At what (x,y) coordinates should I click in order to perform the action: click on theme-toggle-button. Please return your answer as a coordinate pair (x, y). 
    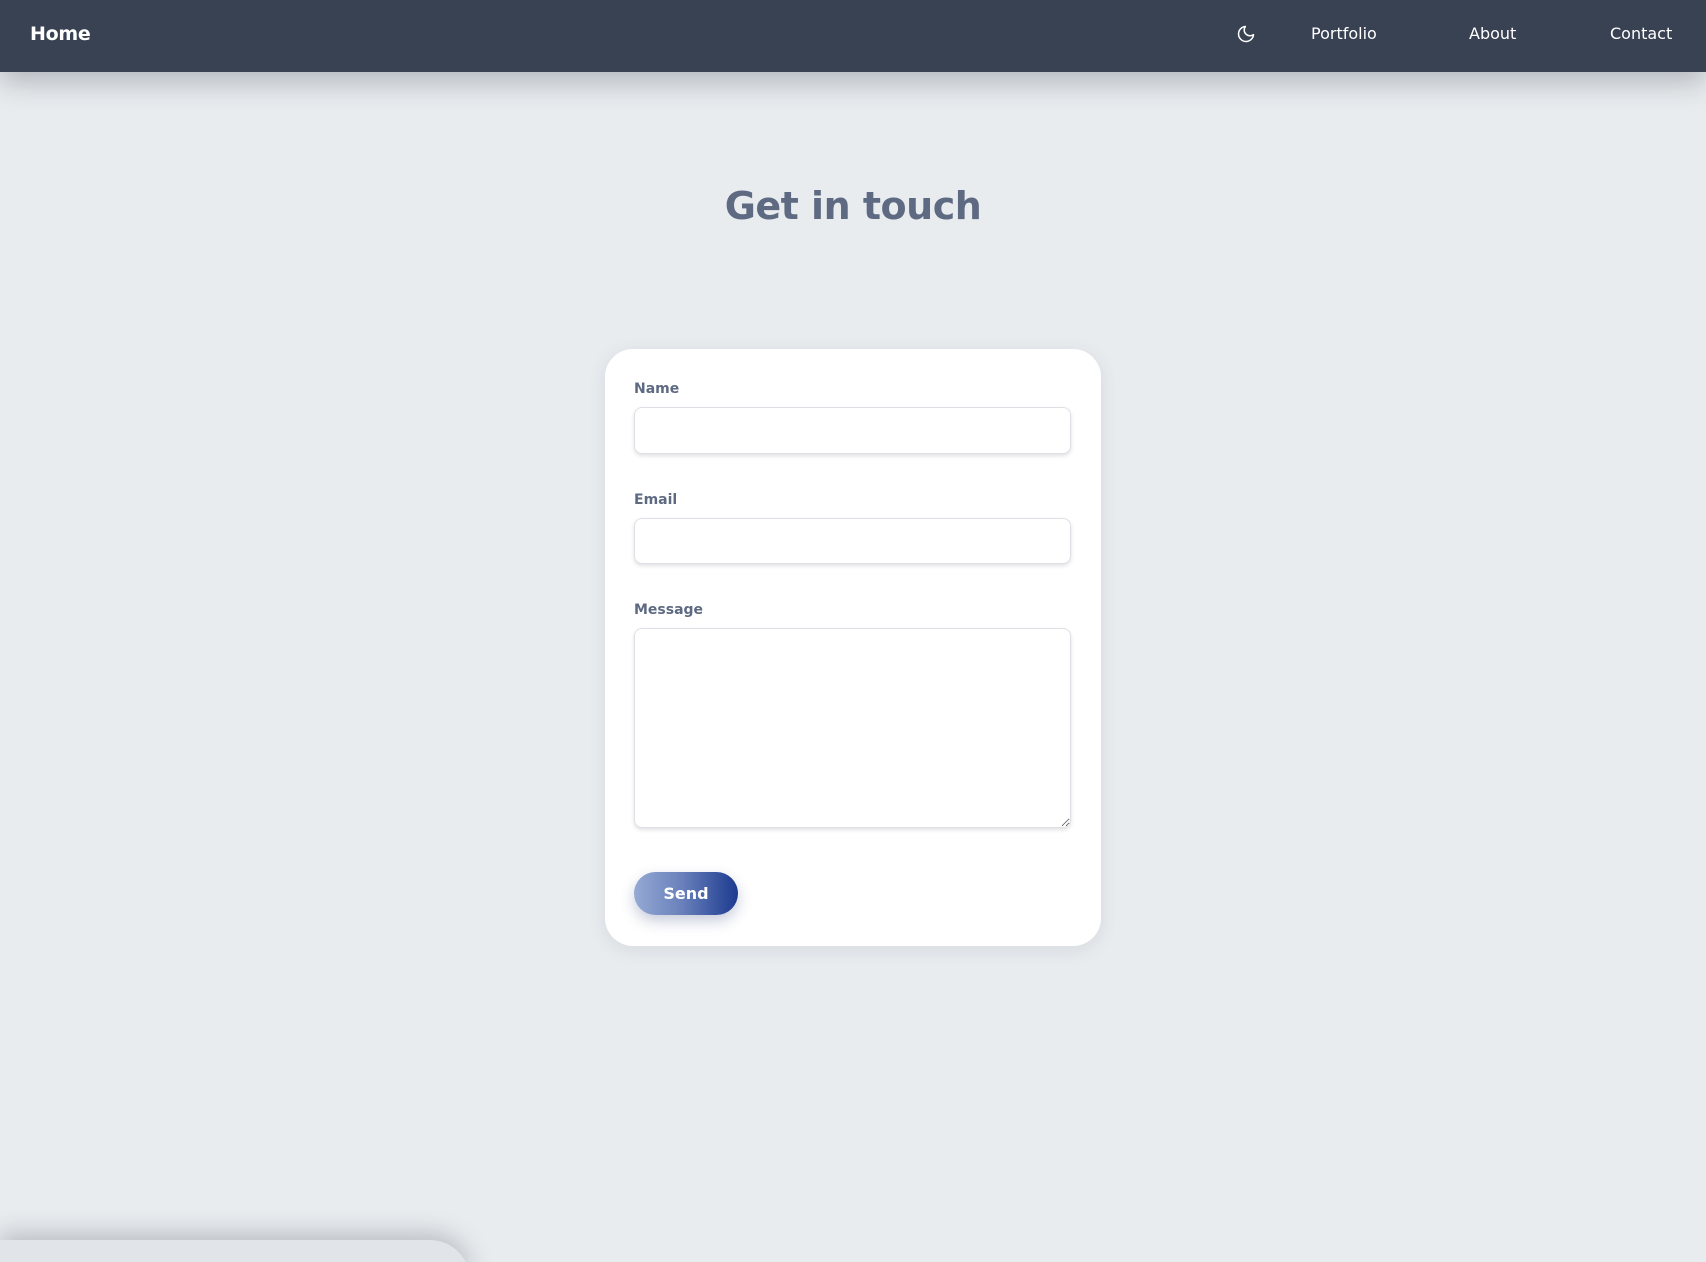
    Looking at the image, I should click on (1246, 34).